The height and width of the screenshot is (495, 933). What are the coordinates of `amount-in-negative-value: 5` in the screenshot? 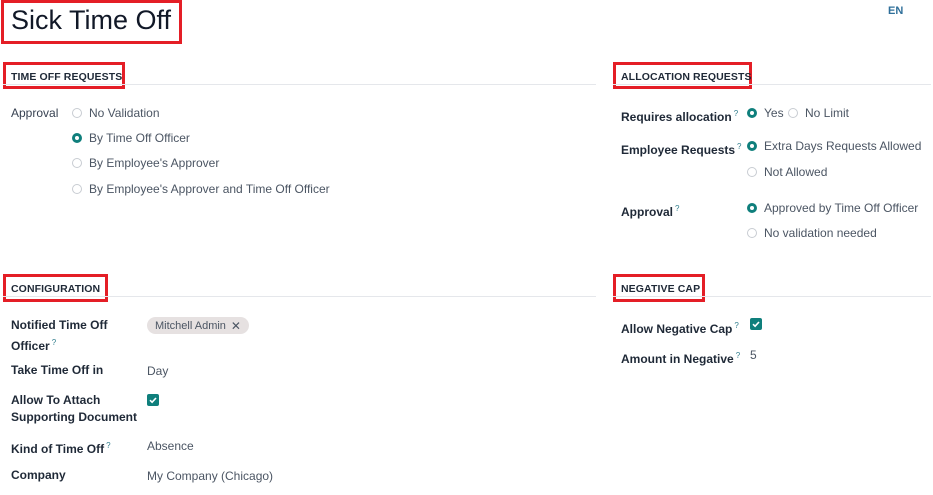 It's located at (753, 355).